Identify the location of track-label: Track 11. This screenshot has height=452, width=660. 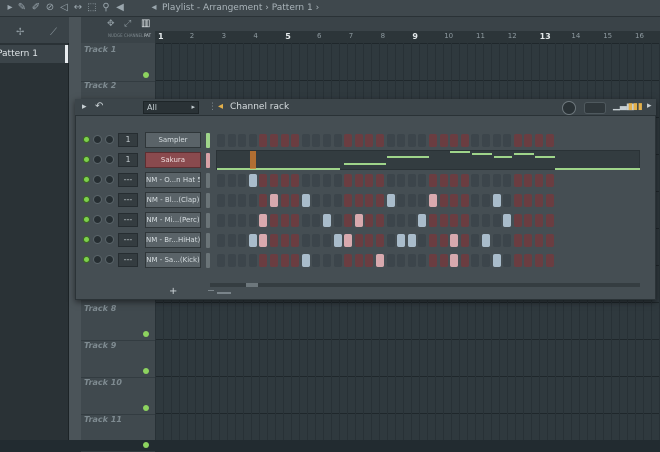
(103, 419).